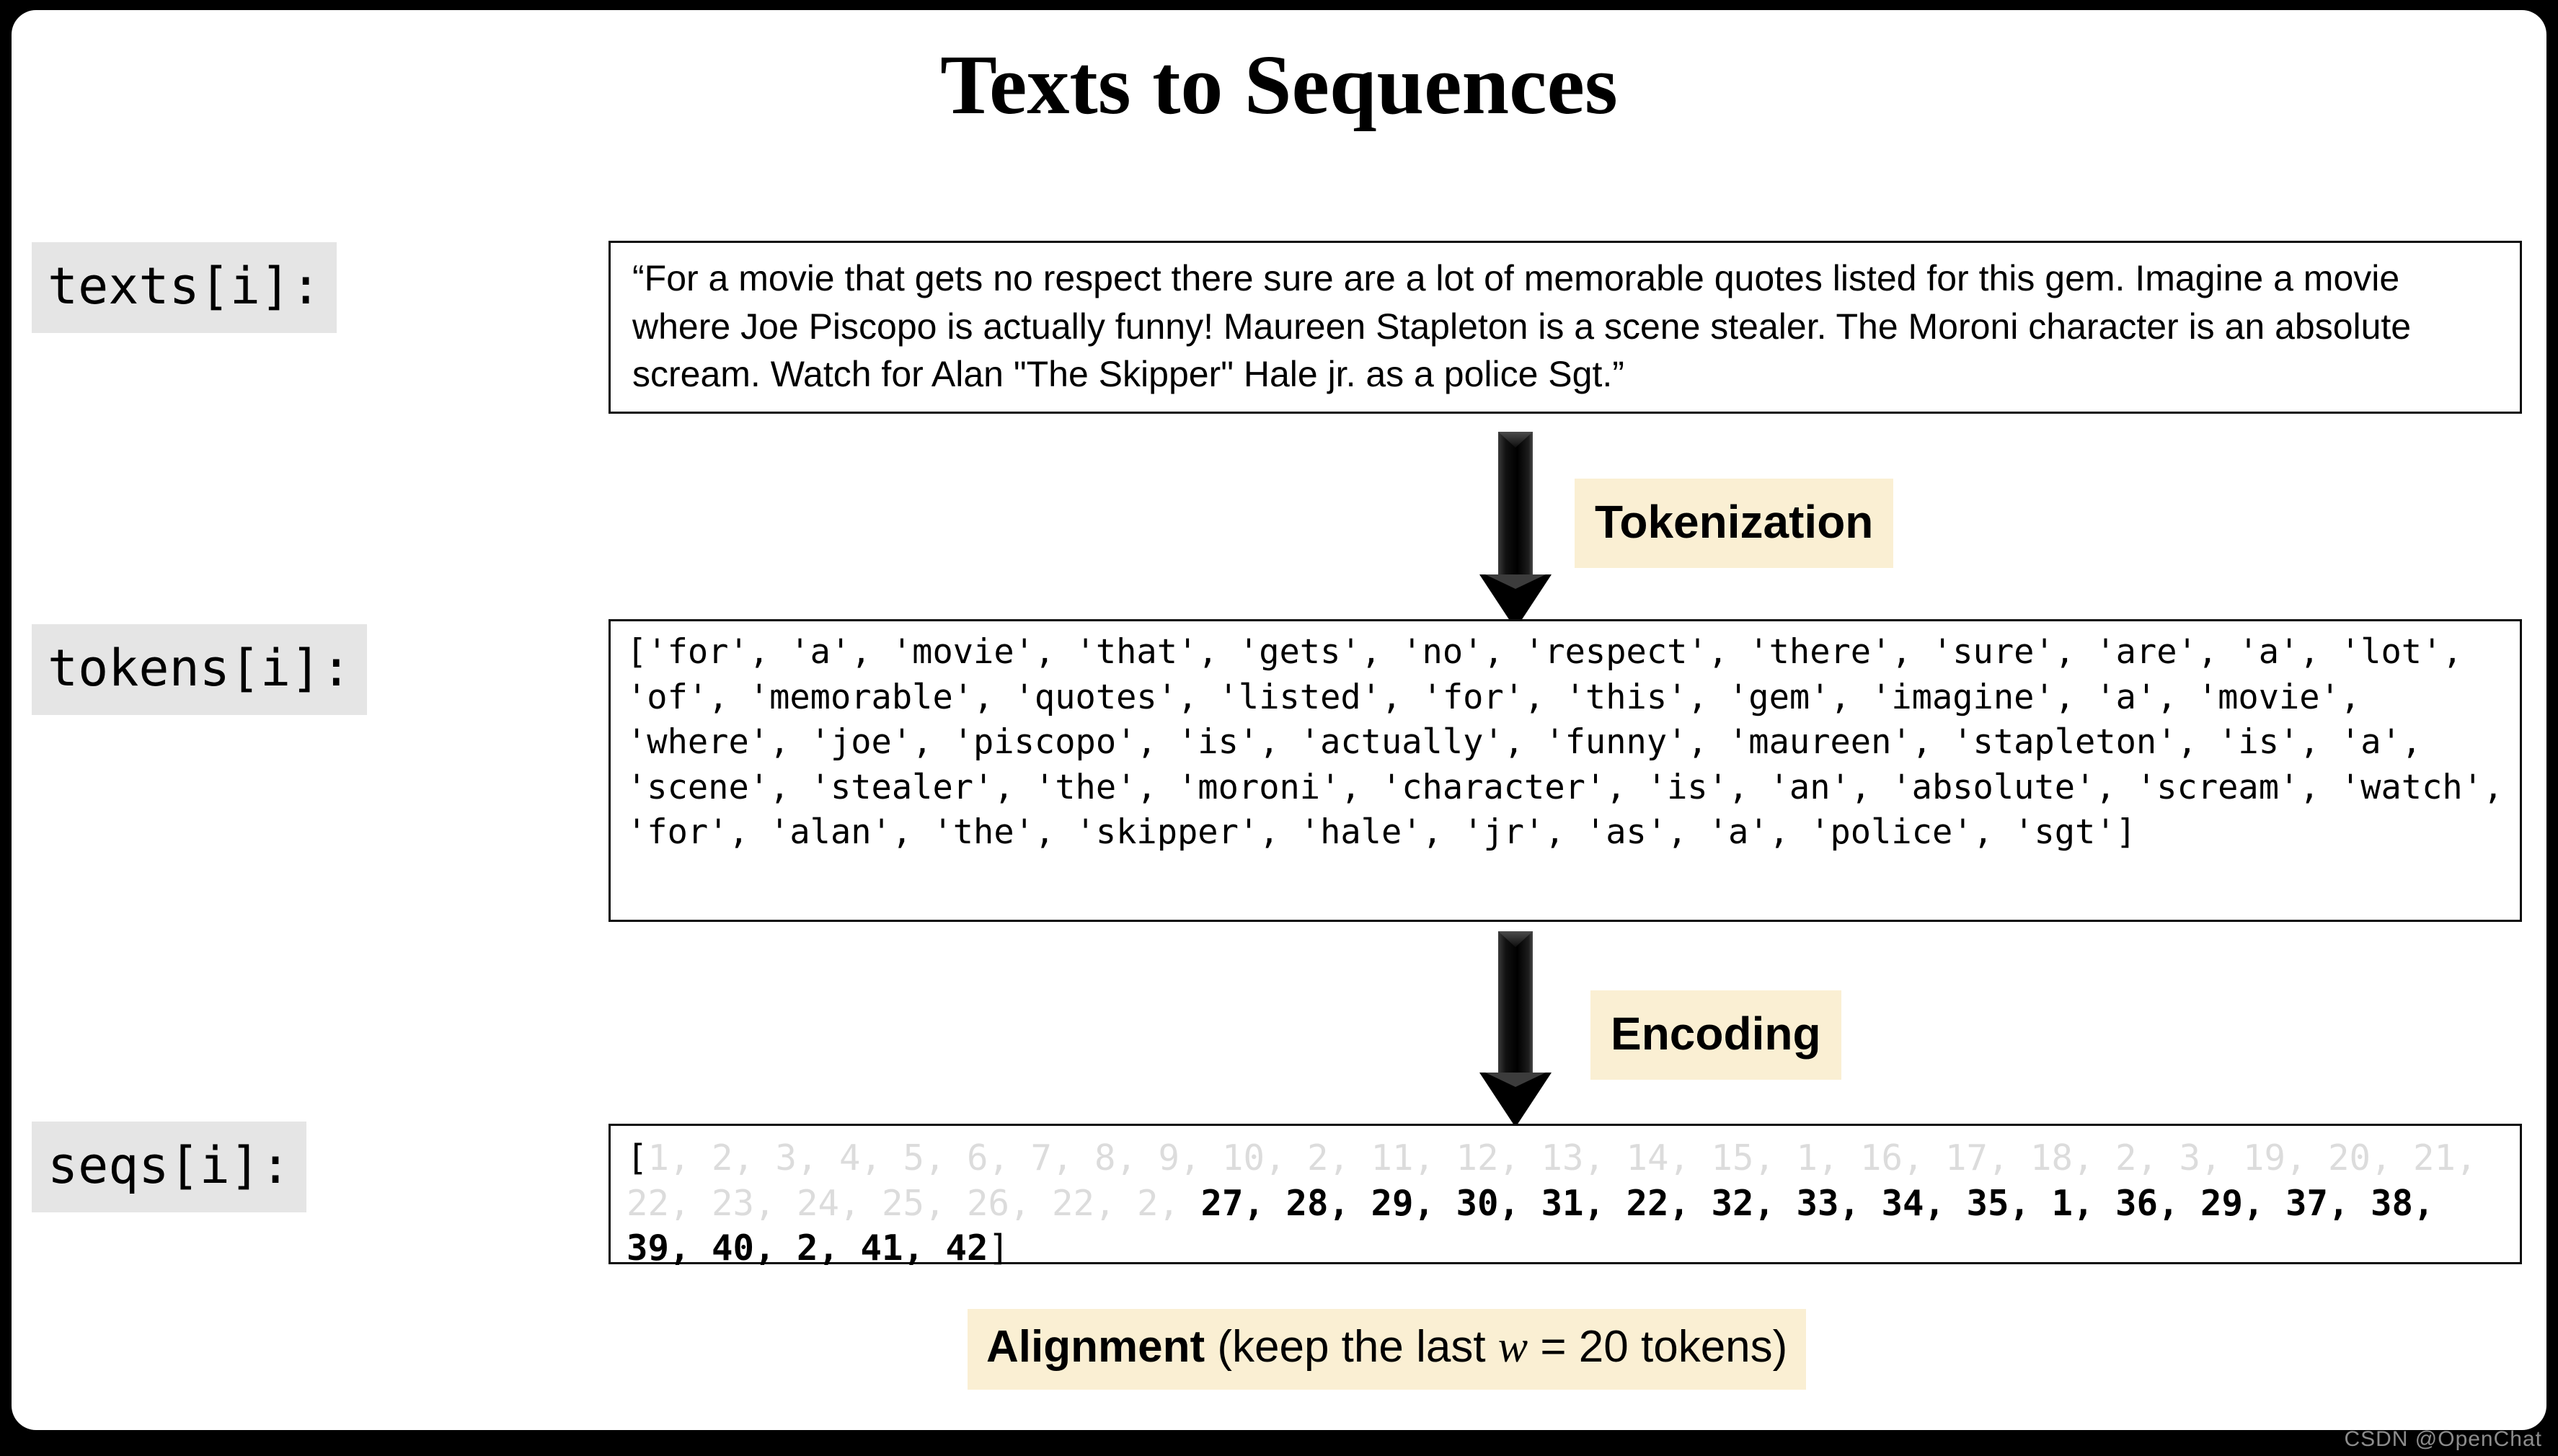 This screenshot has height=1456, width=2558. What do you see at coordinates (1658, 1347) in the screenshot?
I see `alignment-equation: = 20 tokens)` at bounding box center [1658, 1347].